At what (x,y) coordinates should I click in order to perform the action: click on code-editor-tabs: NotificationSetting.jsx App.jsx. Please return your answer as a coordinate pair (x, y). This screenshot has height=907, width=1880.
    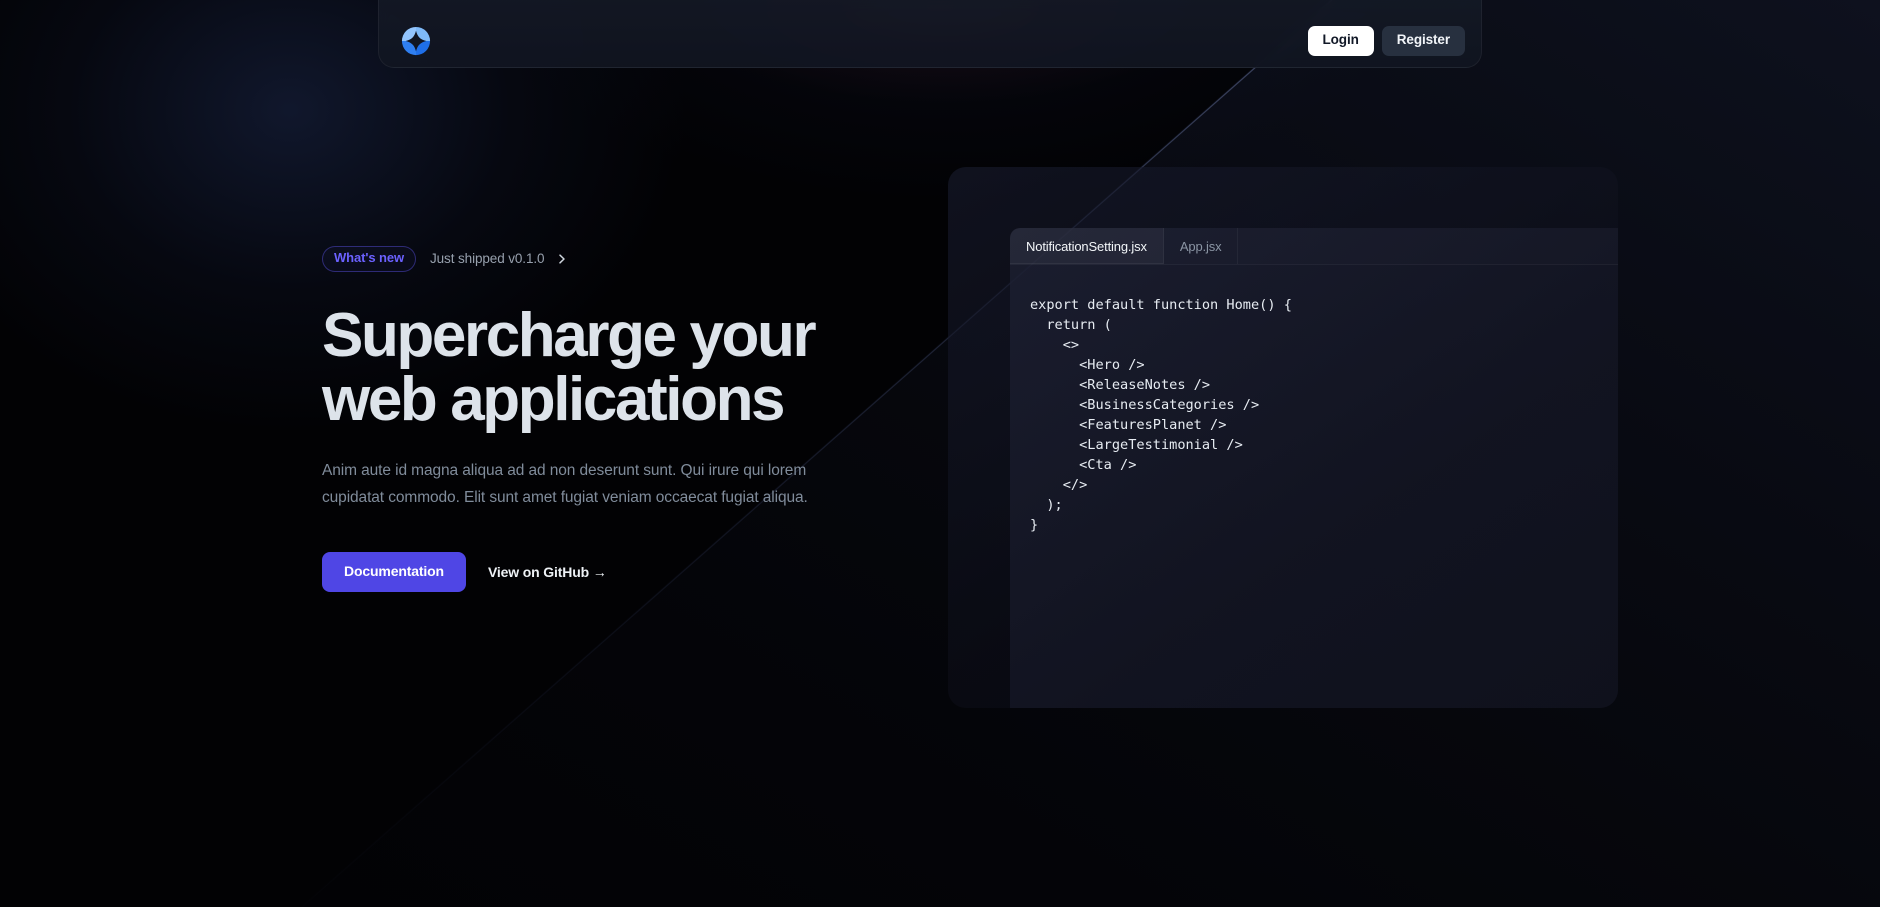
    Looking at the image, I should click on (1314, 246).